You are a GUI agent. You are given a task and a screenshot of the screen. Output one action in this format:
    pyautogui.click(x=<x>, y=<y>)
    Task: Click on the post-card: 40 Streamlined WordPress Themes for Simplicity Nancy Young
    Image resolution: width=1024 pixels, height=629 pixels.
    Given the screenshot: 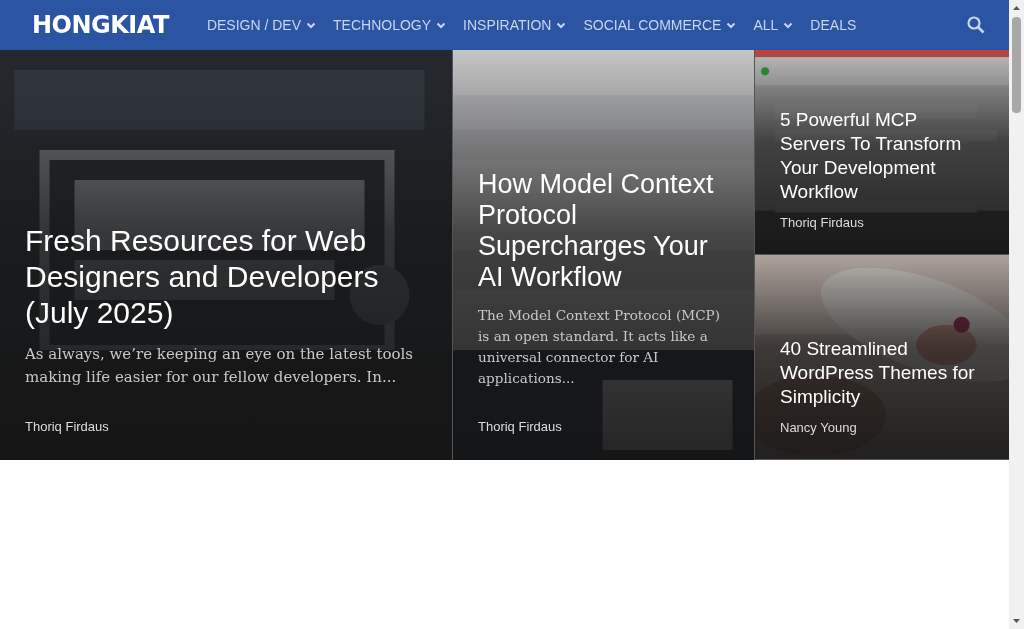 What is the action you would take?
    pyautogui.click(x=882, y=357)
    